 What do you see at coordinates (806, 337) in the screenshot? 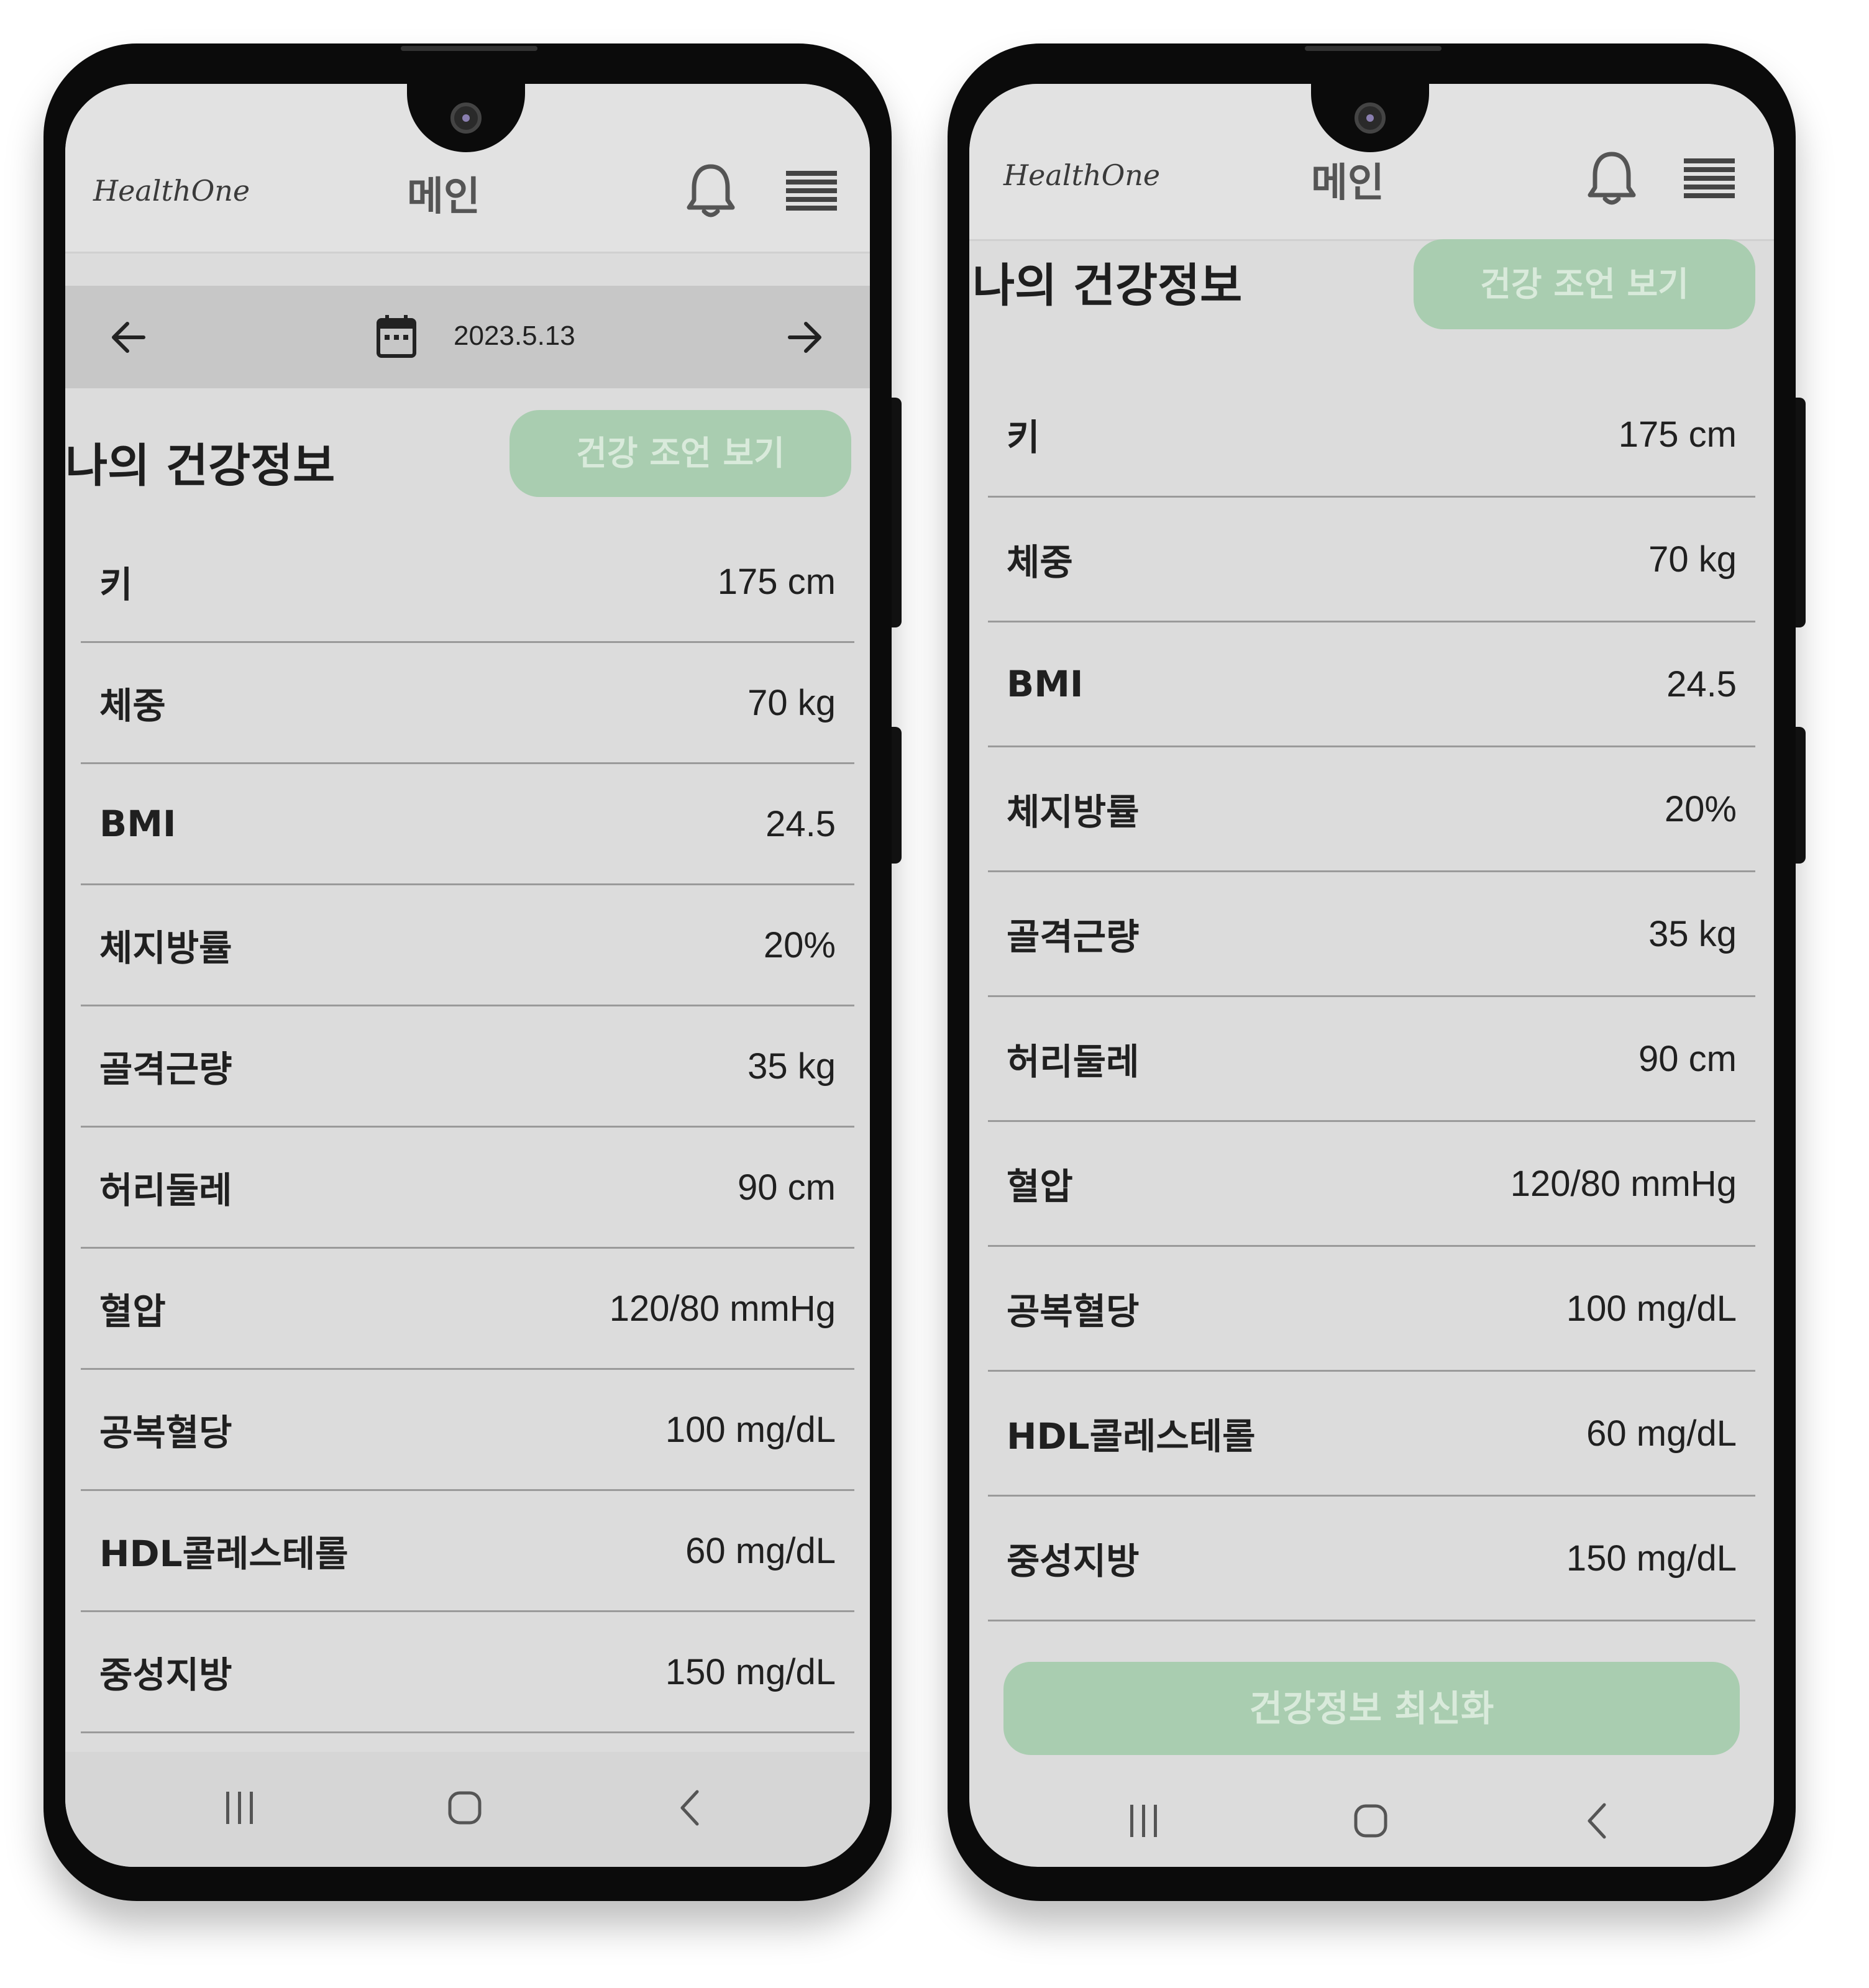
I see `arrow-right-icon` at bounding box center [806, 337].